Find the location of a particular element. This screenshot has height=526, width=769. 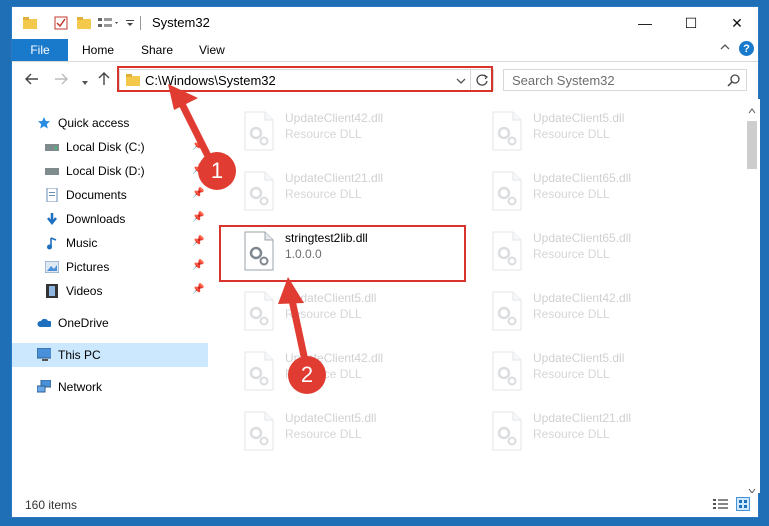

step-badge-2: 2 is located at coordinates (307, 375).